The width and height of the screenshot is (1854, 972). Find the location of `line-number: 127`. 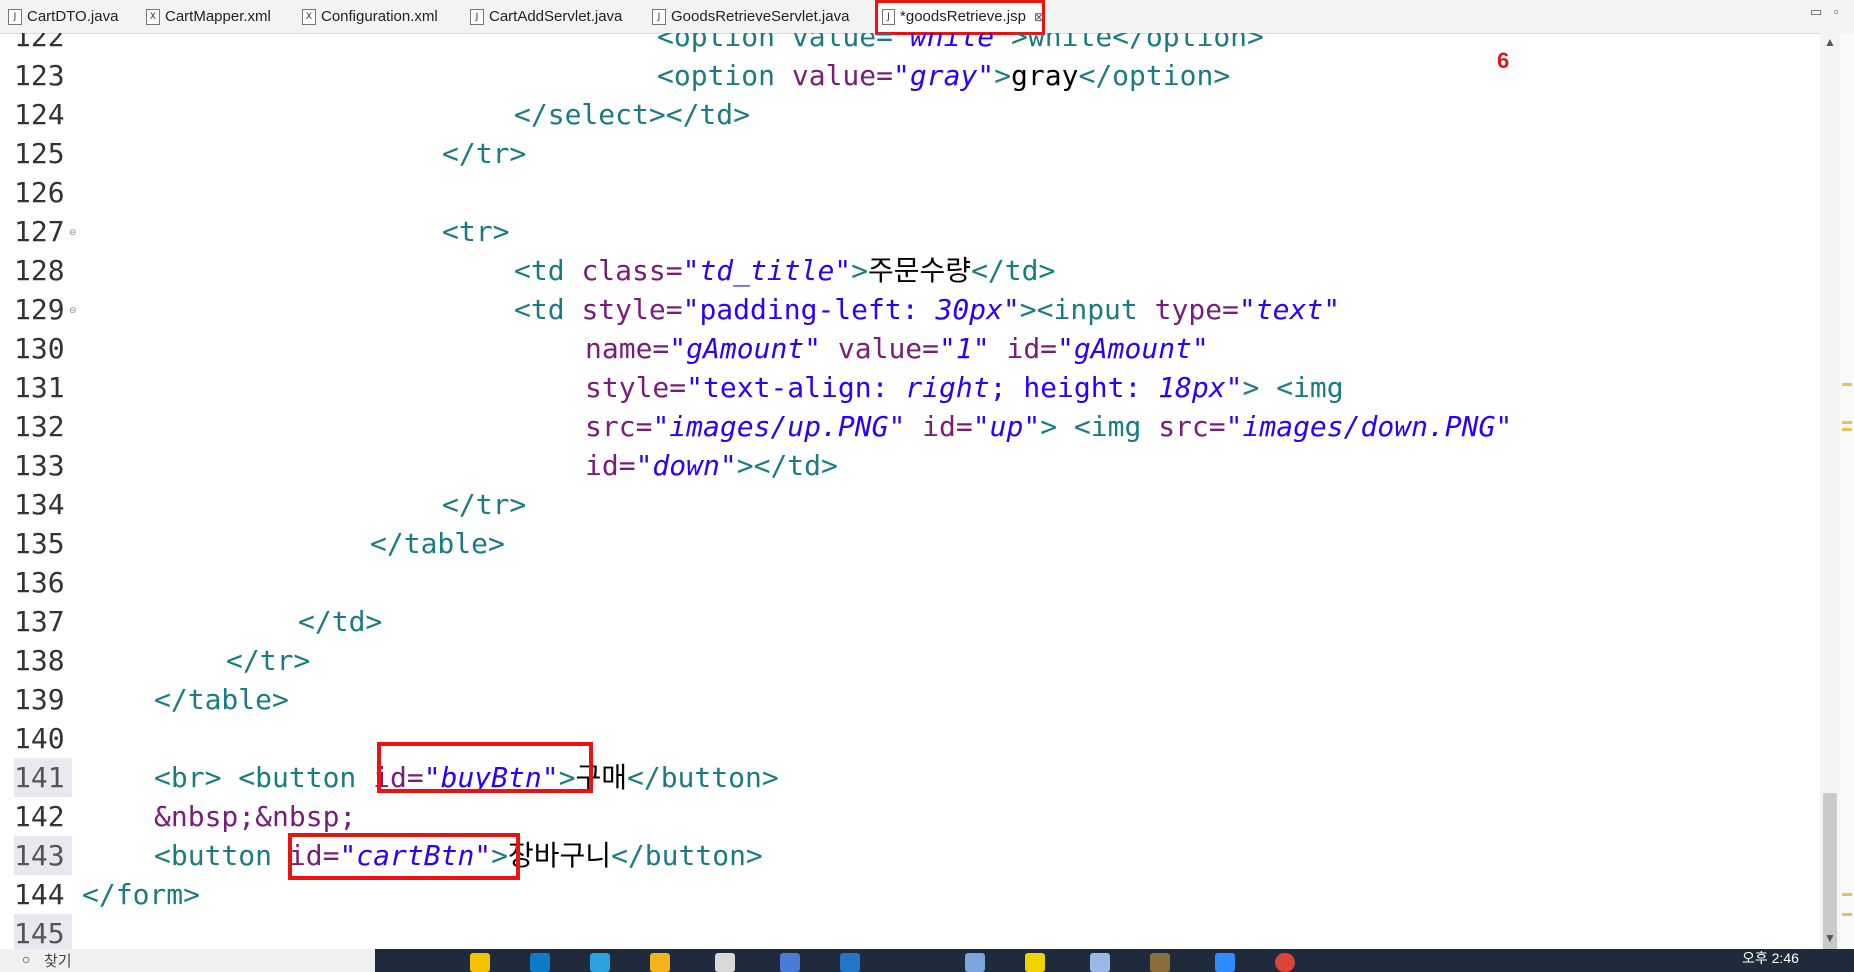

line-number: 127 is located at coordinates (39, 231).